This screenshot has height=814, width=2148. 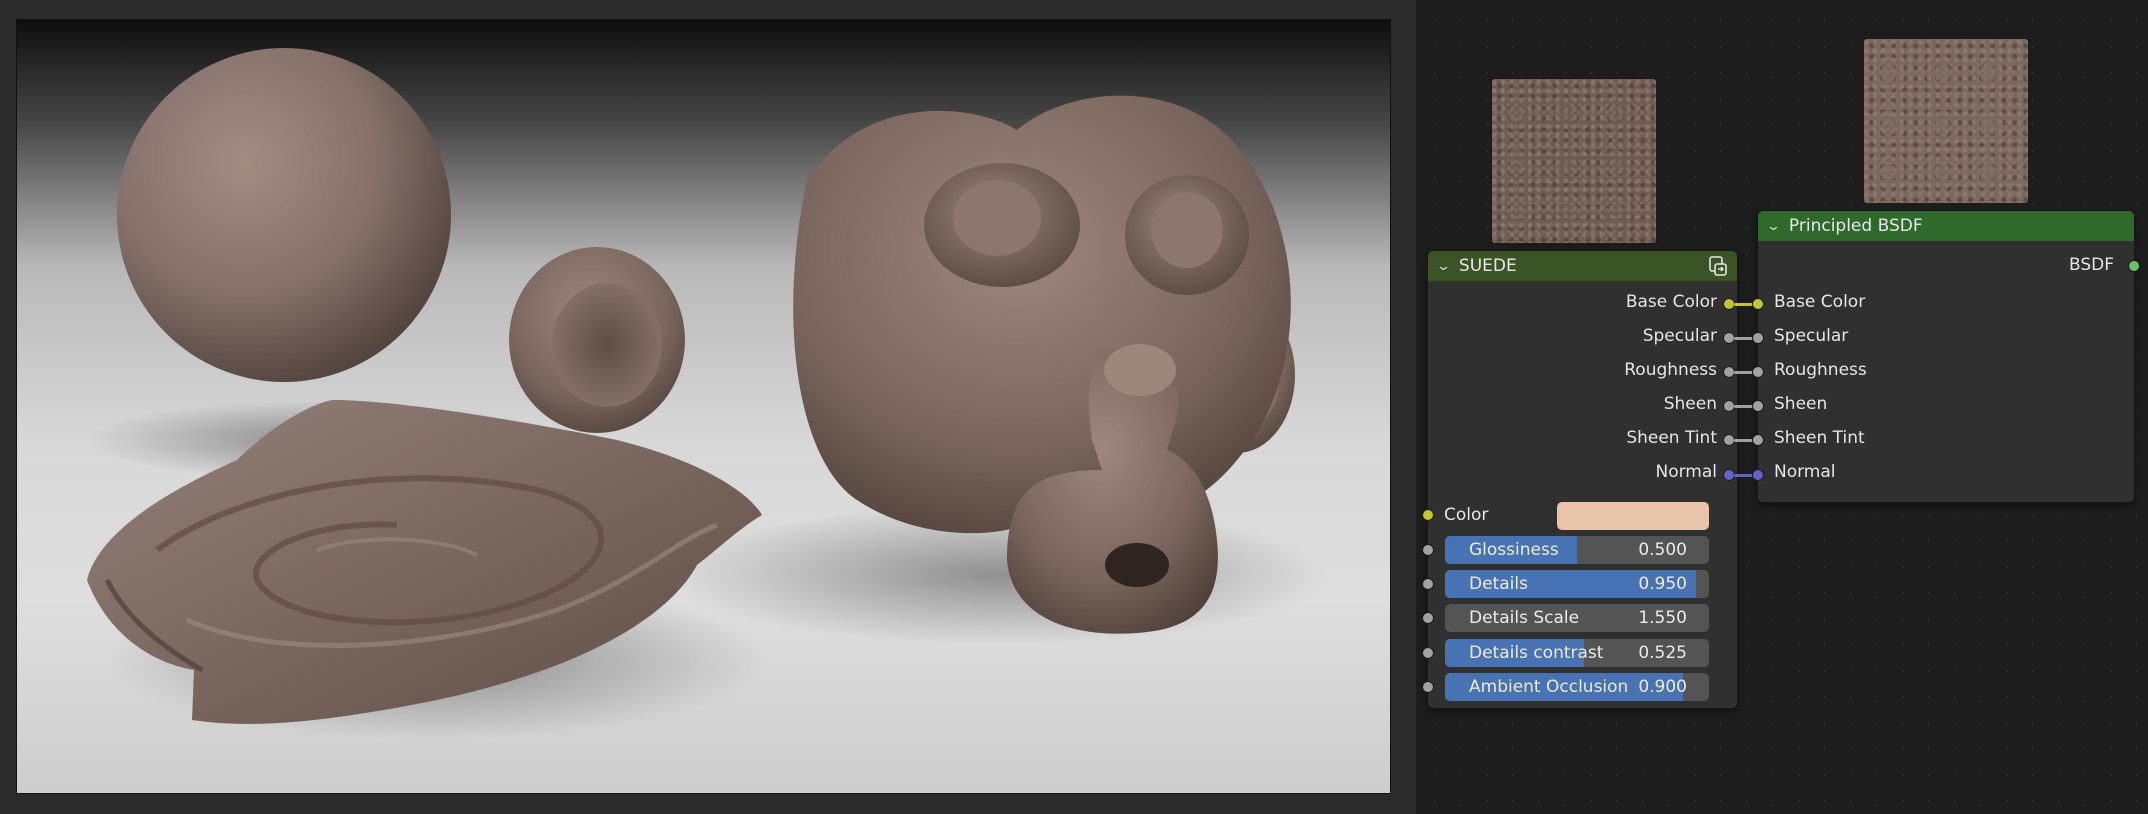 What do you see at coordinates (1811, 336) in the screenshot?
I see `bsdf-input-specular: Specular` at bounding box center [1811, 336].